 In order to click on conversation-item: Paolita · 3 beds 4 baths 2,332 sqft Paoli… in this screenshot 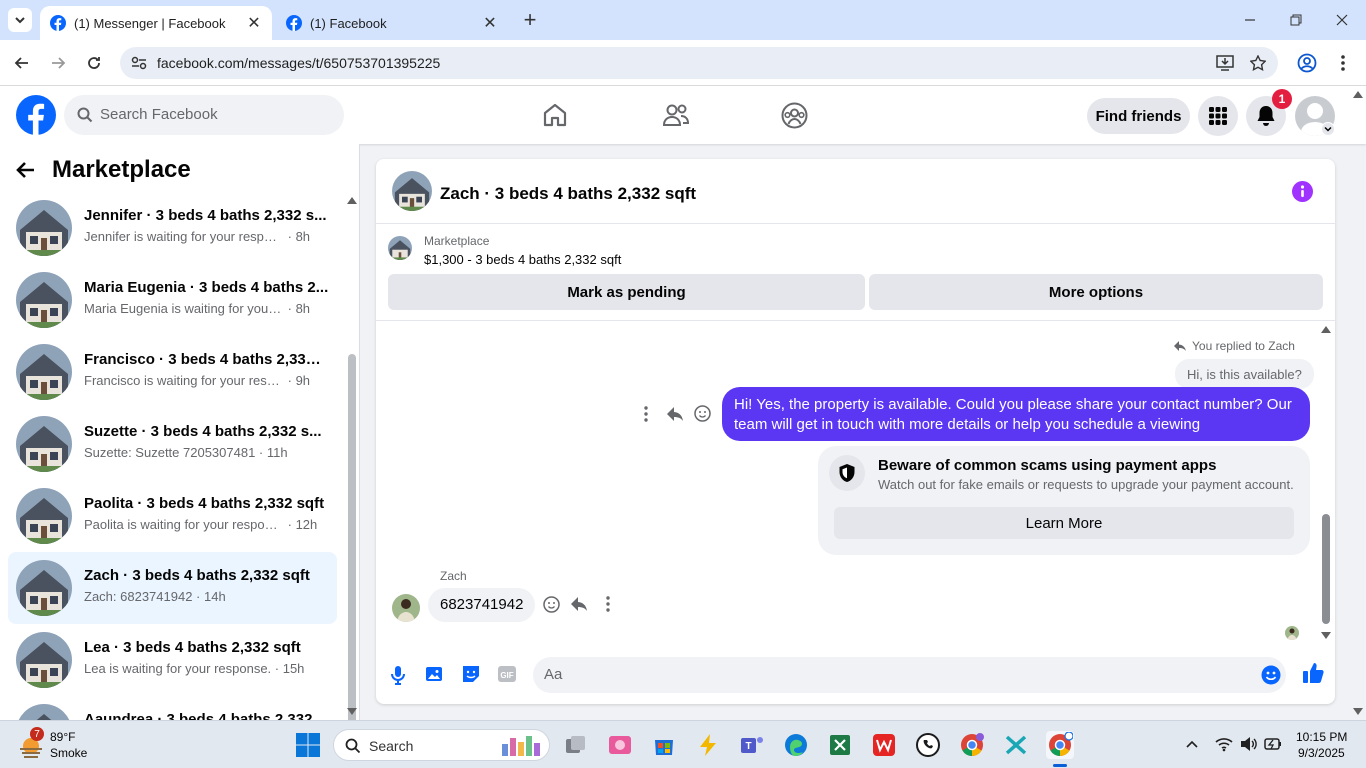, I will do `click(172, 516)`.